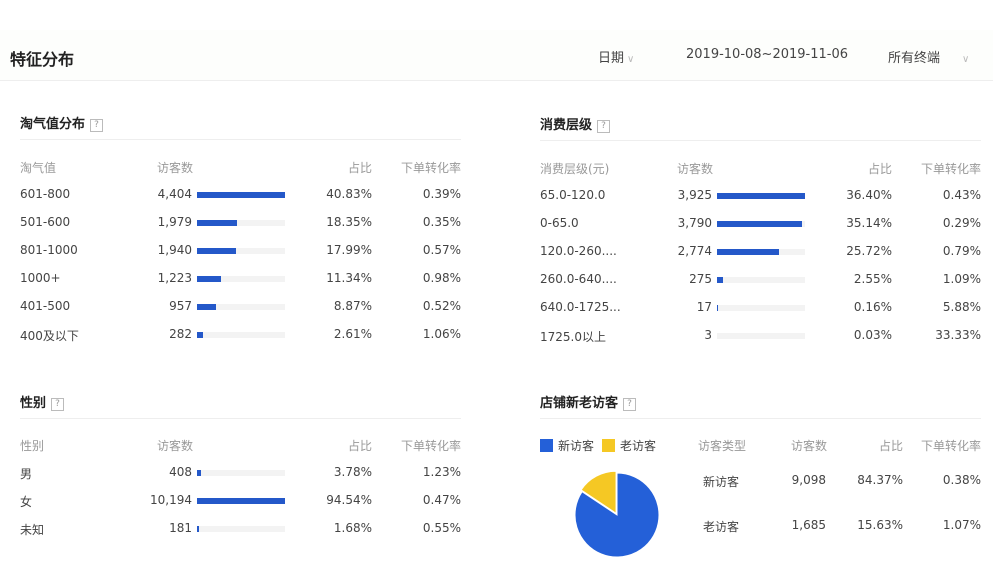 This screenshot has width=993, height=565. I want to click on conversion-rate: 1.07%, so click(961, 525).